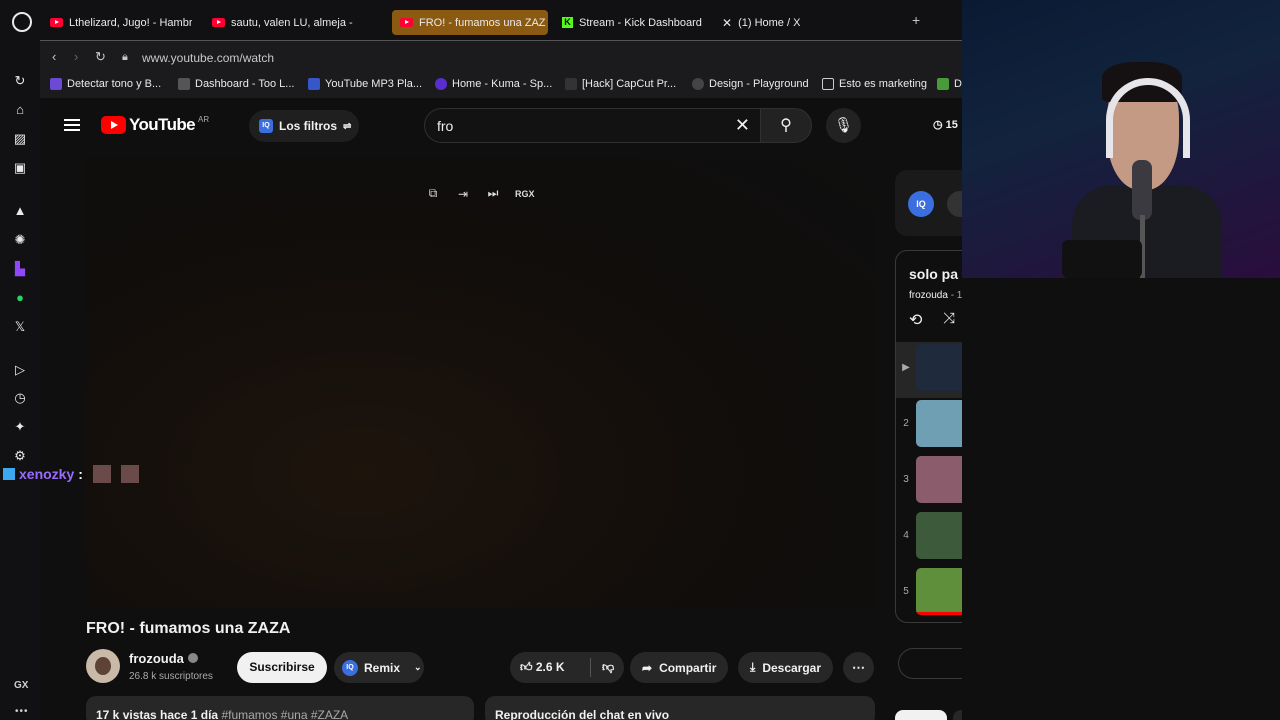 The image size is (1280, 720). I want to click on address-bar: ‹ › ↻ 🔒︎ www.youtube.com/watch, so click(501, 56).